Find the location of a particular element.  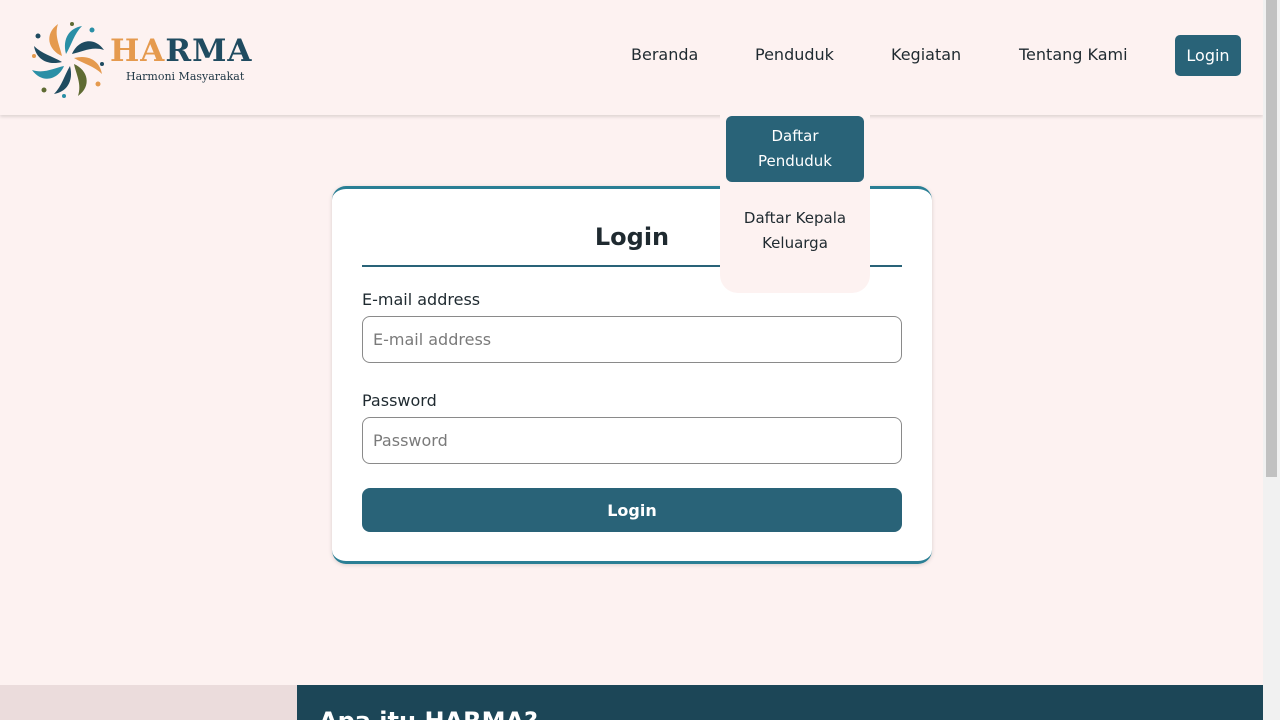

footer-about-section: Apa itu HARMA? is located at coordinates (780, 702).